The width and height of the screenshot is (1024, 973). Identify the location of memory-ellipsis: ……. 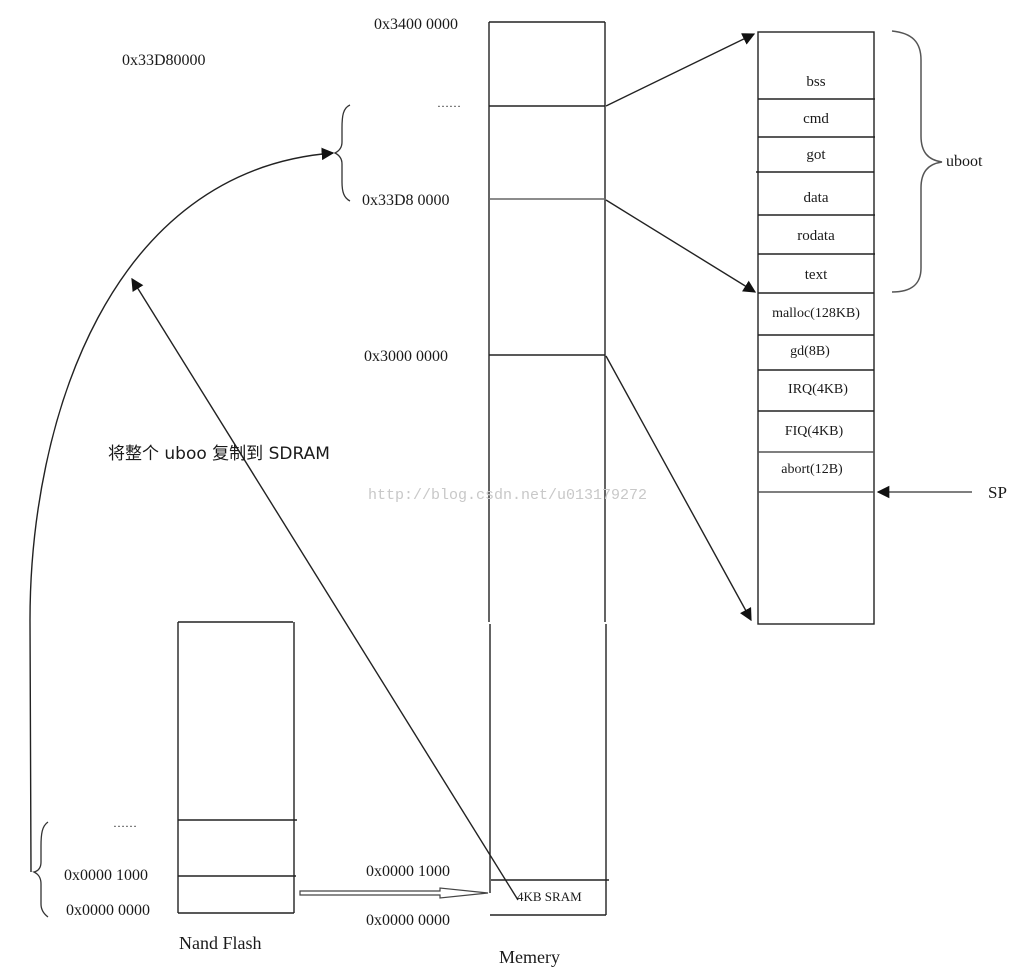
(449, 103).